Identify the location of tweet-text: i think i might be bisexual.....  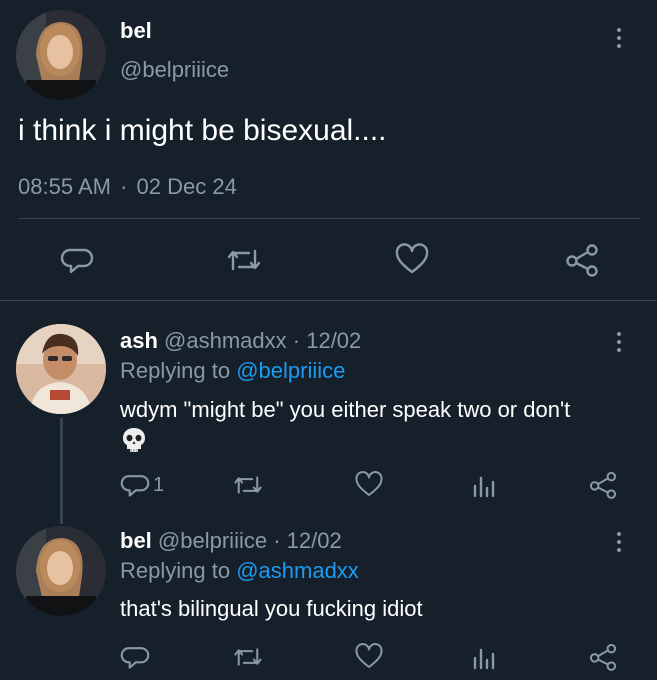
(202, 130).